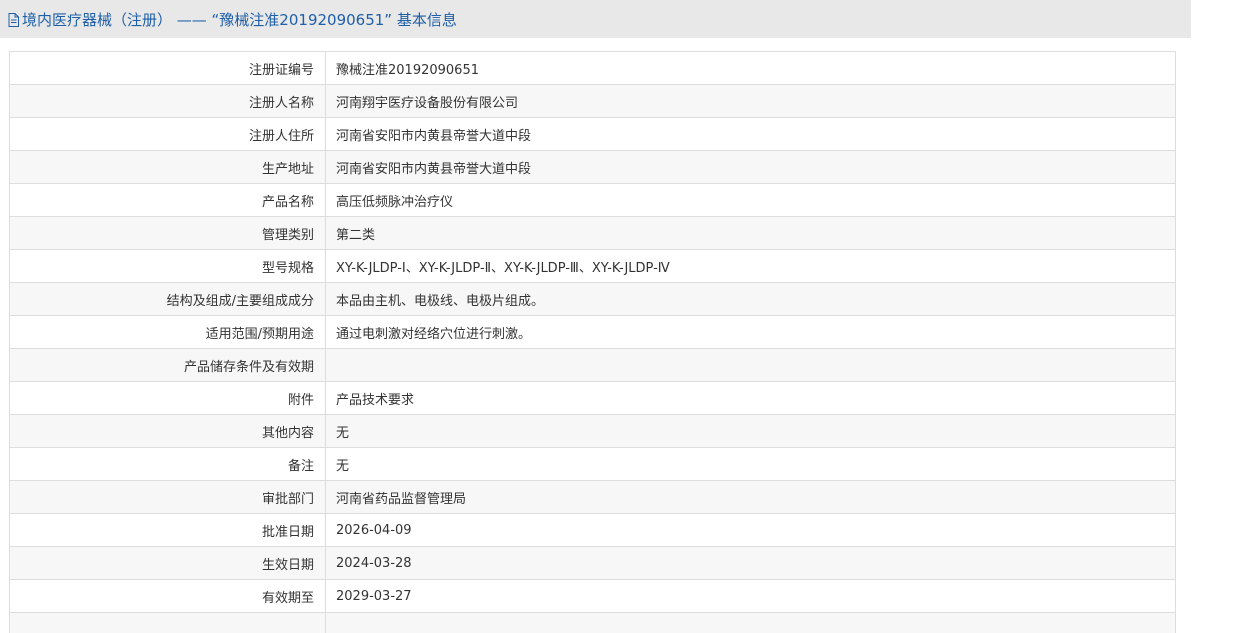 This screenshot has width=1249, height=633. What do you see at coordinates (167, 398) in the screenshot?
I see `row-label: 附件` at bounding box center [167, 398].